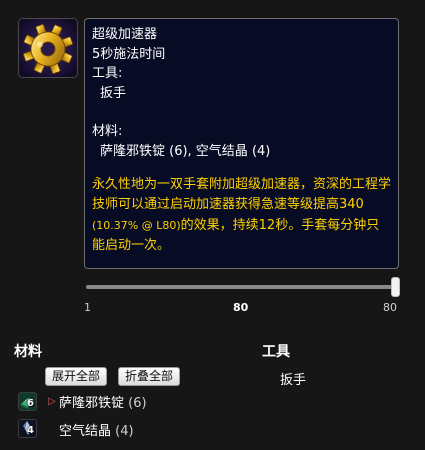  Describe the element at coordinates (52, 401) in the screenshot. I see `expand-arrow-icon: ▷` at that location.